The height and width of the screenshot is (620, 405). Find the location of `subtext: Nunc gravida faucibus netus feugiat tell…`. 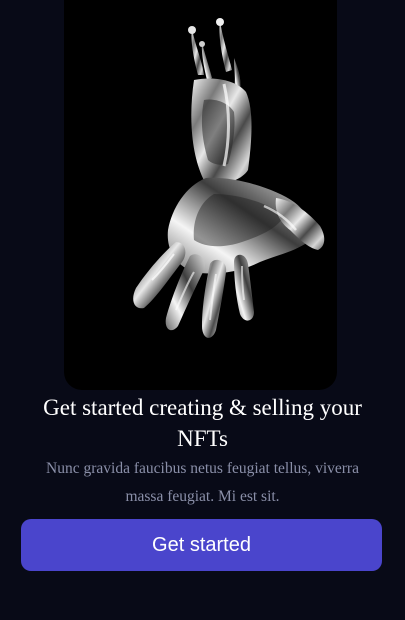

subtext: Nunc gravida faucibus netus feugiat tell… is located at coordinates (202, 482).